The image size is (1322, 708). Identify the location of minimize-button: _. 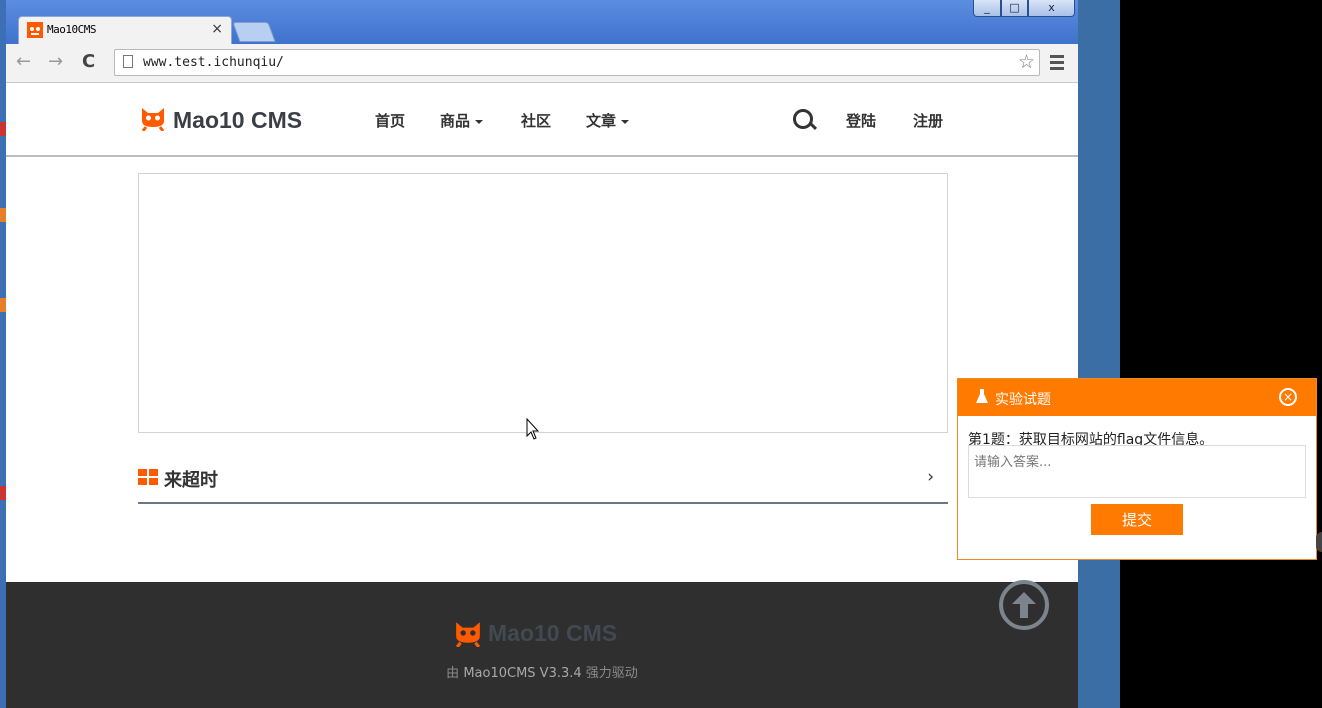
(987, 8).